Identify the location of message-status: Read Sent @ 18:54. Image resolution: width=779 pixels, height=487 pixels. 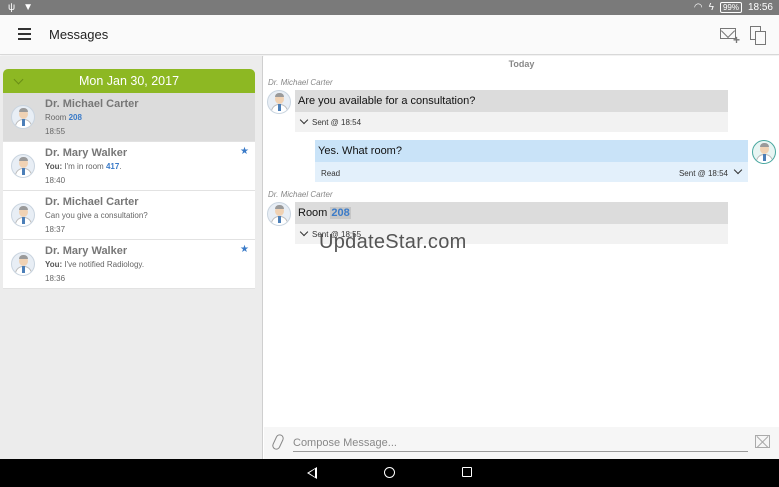
(531, 172).